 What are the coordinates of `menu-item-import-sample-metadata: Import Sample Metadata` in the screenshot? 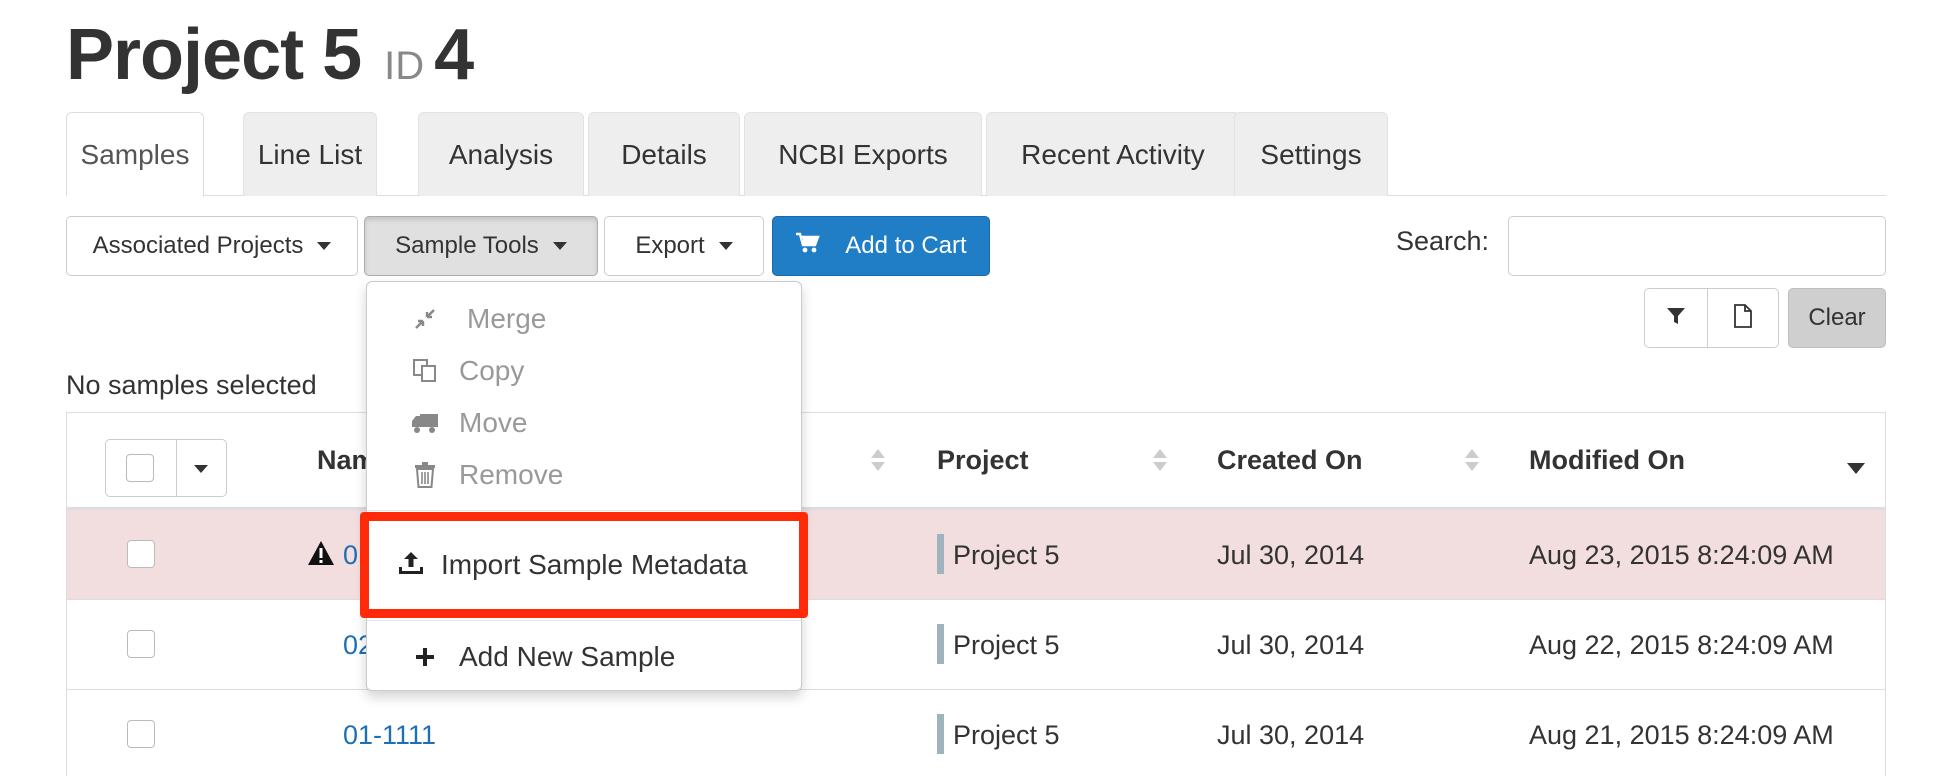 It's located at (584, 565).